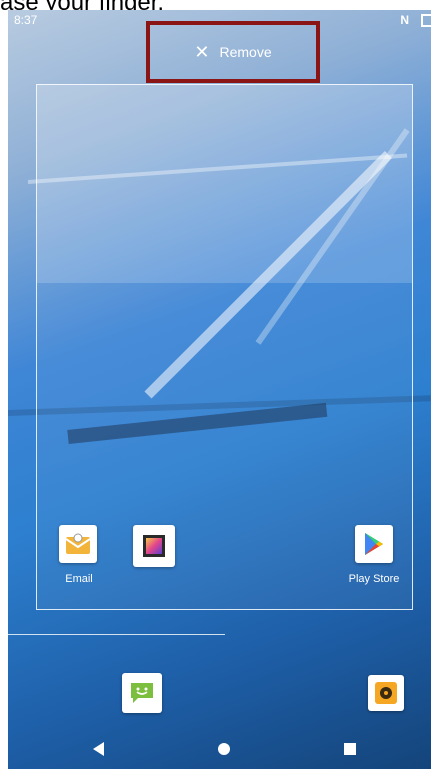 Image resolution: width=431 pixels, height=769 pixels. I want to click on gallery-app-icon, so click(154, 546).